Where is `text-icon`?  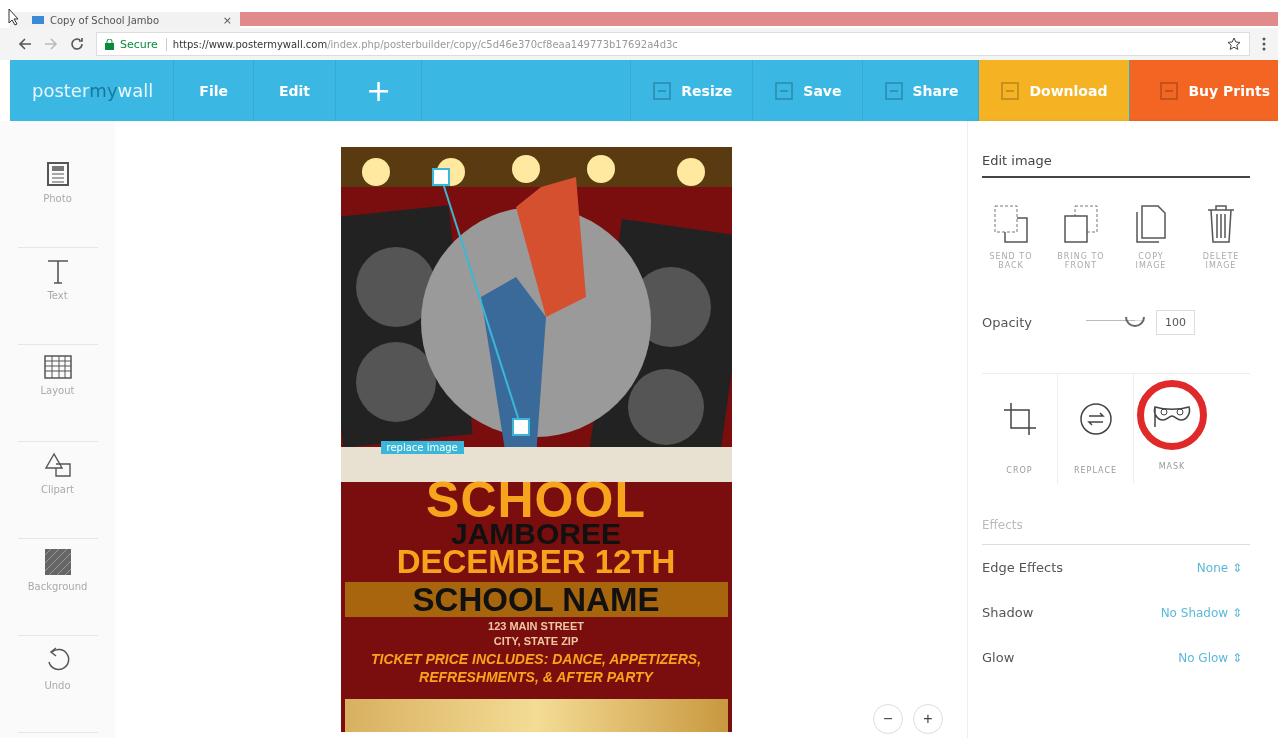
text-icon is located at coordinates (57, 271).